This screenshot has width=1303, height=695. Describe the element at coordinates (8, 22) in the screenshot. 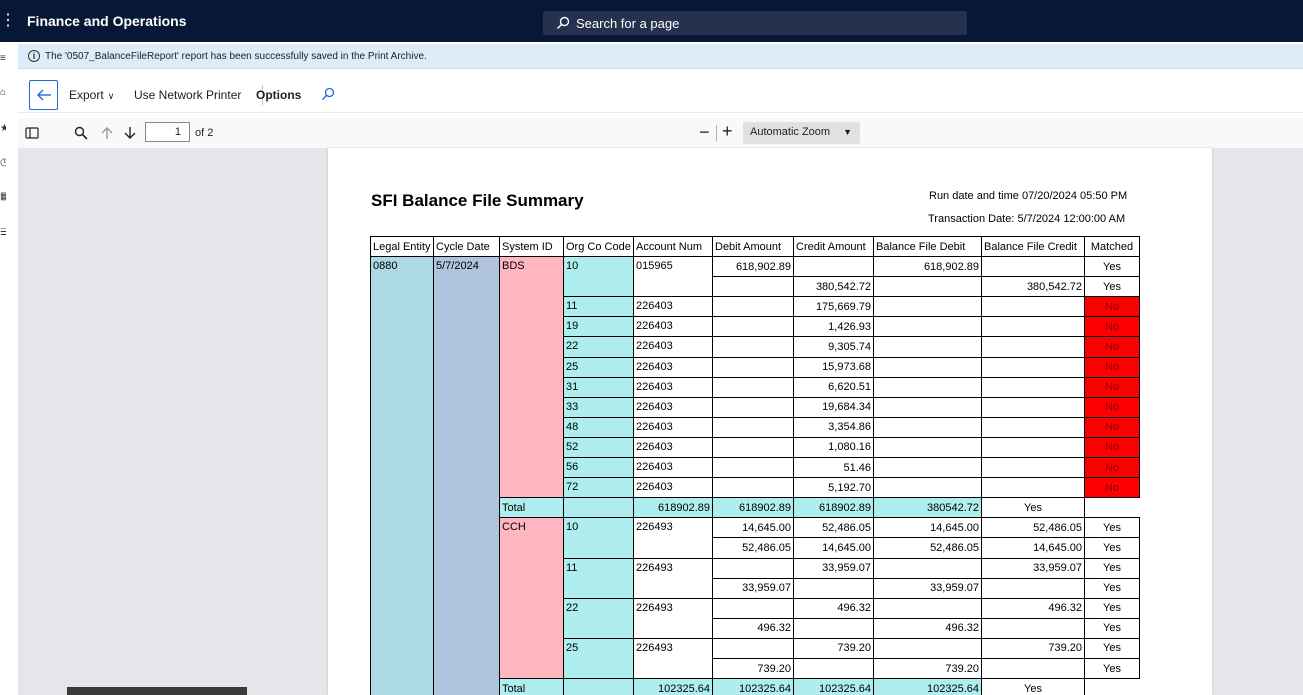

I see `app-launcher-icon: ⋮` at that location.